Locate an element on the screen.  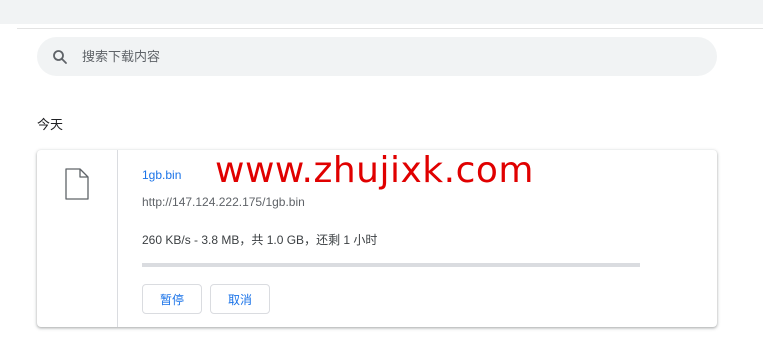
search-bar is located at coordinates (377, 56).